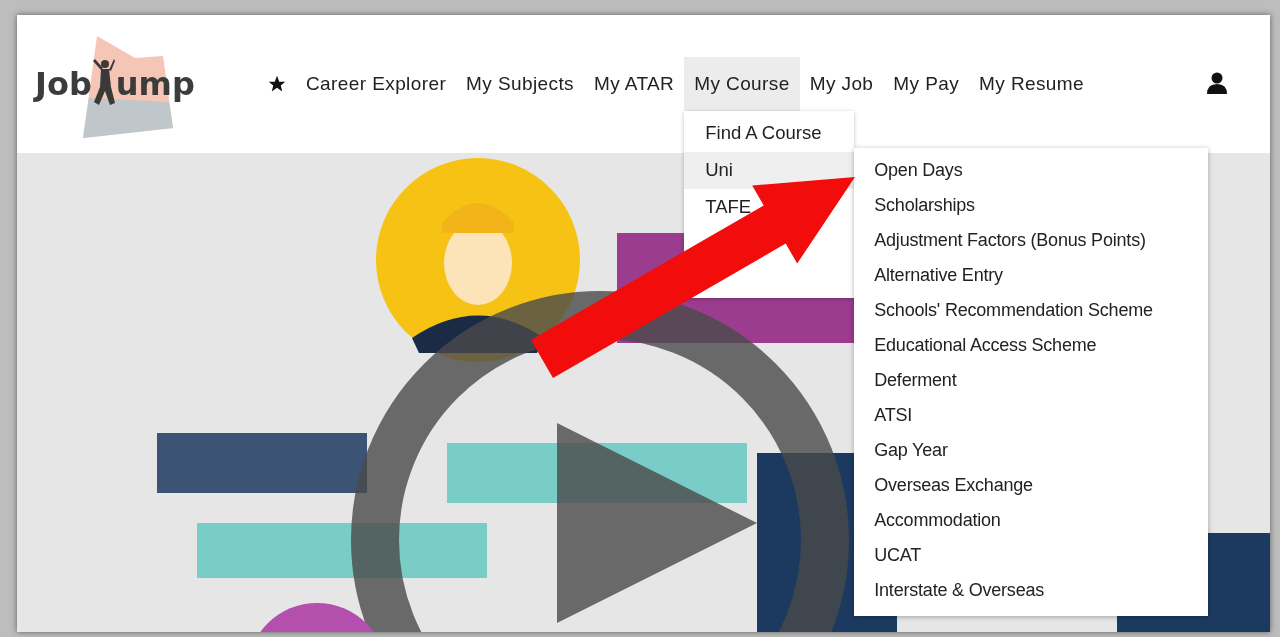 This screenshot has width=1280, height=637. Describe the element at coordinates (1031, 520) in the screenshot. I see `submenu-item: Accommodation` at that location.